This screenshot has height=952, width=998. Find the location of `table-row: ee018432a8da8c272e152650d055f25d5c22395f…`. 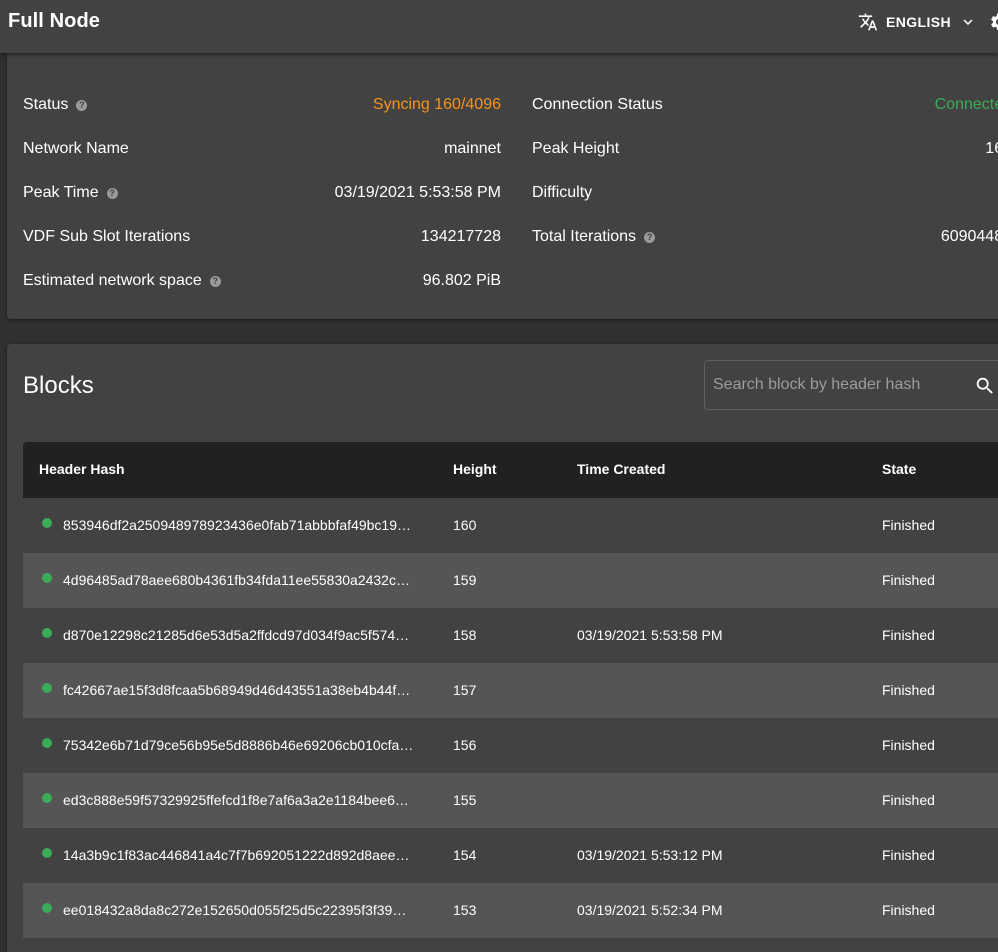

table-row: ee018432a8da8c272e152650d055f25d5c22395f… is located at coordinates (510, 910).